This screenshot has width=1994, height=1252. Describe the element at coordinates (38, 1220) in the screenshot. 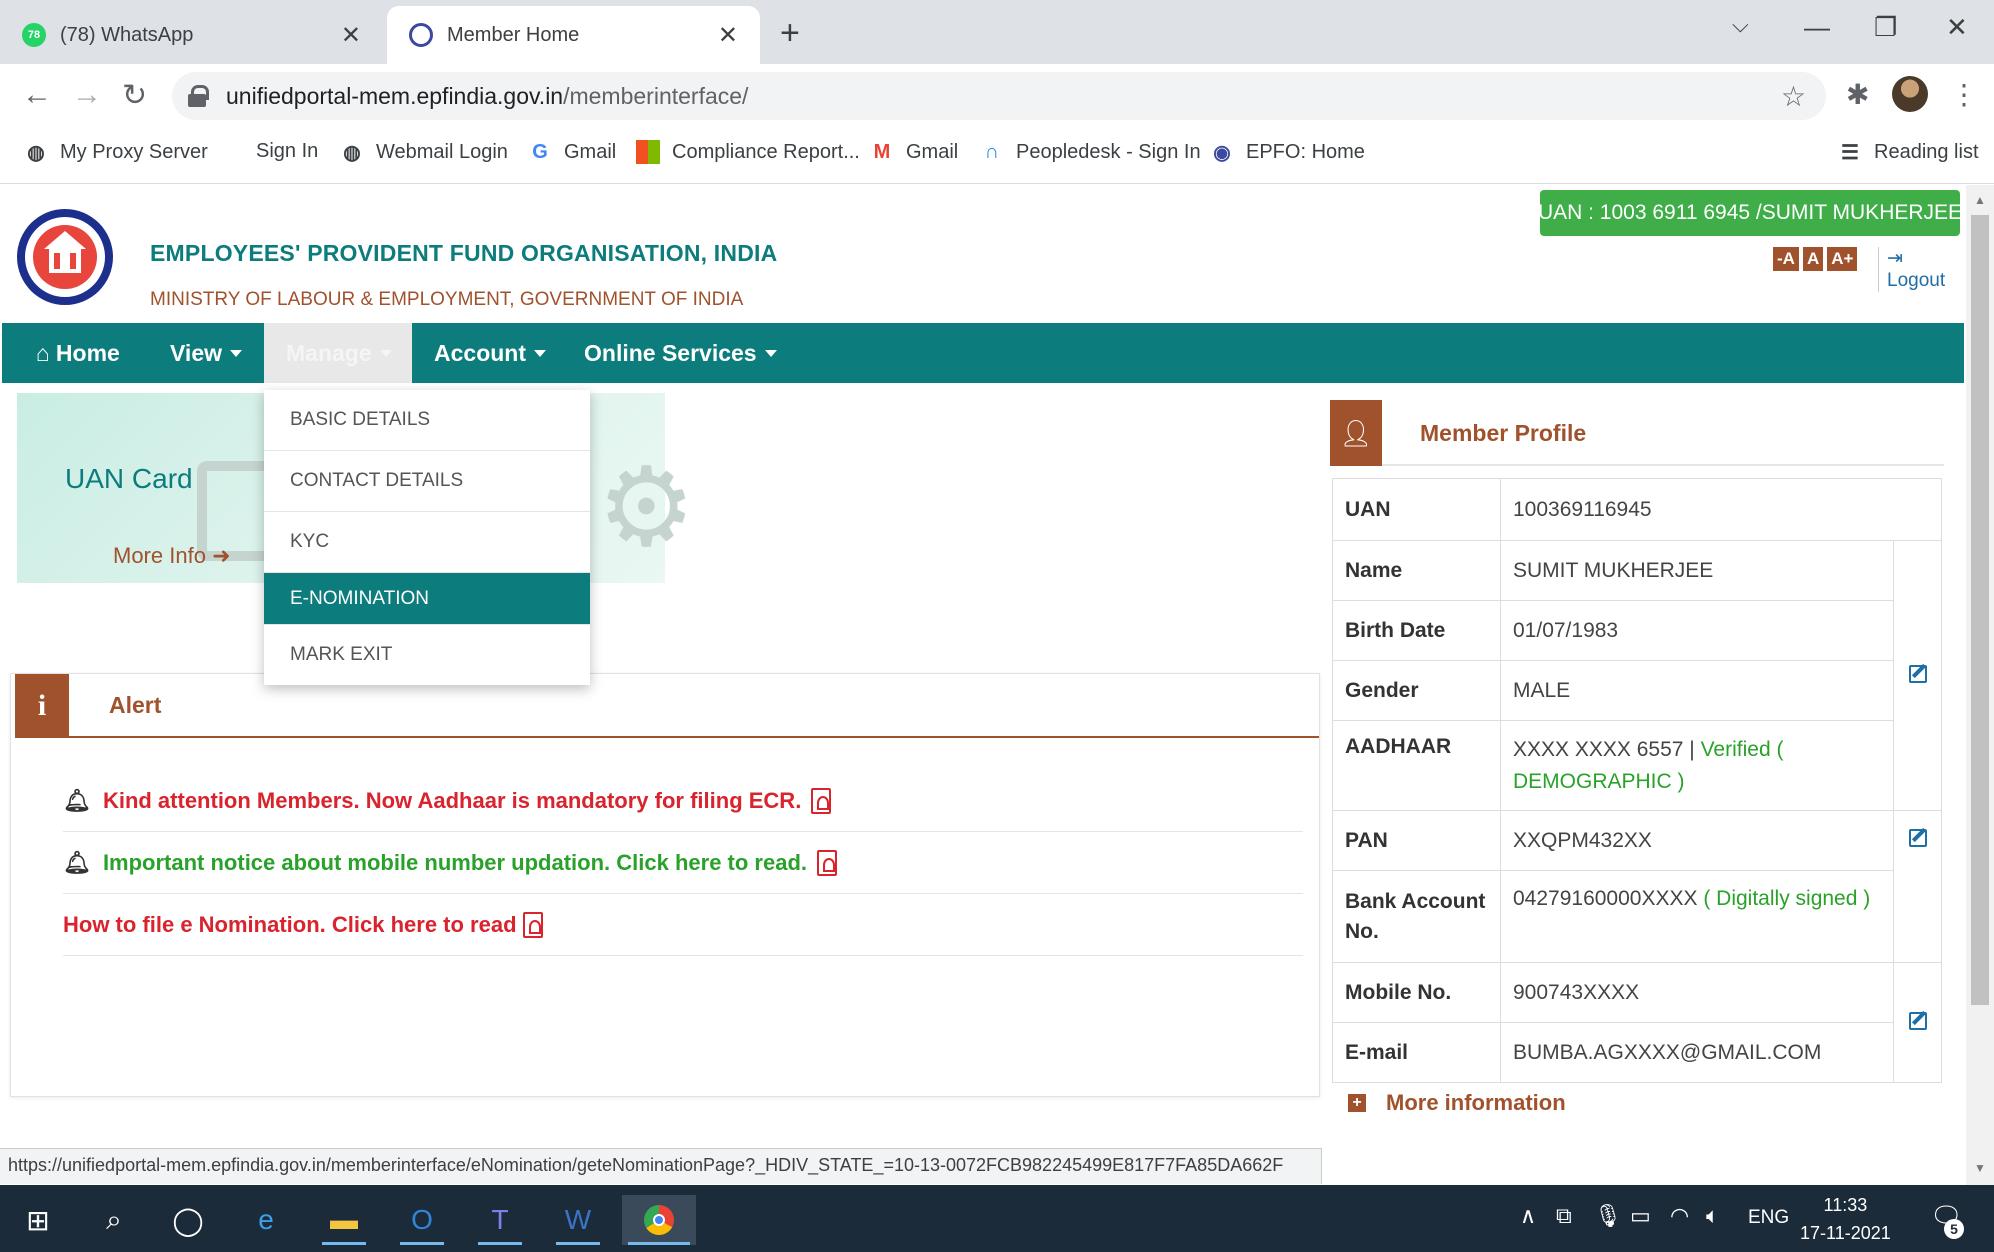

I see `windows-start-icon: ⊞` at that location.